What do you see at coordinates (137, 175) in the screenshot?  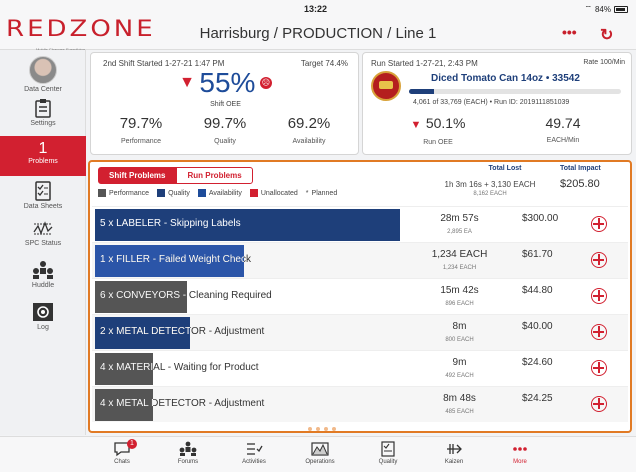 I see `tab-shift-problems: Shift Problems` at bounding box center [137, 175].